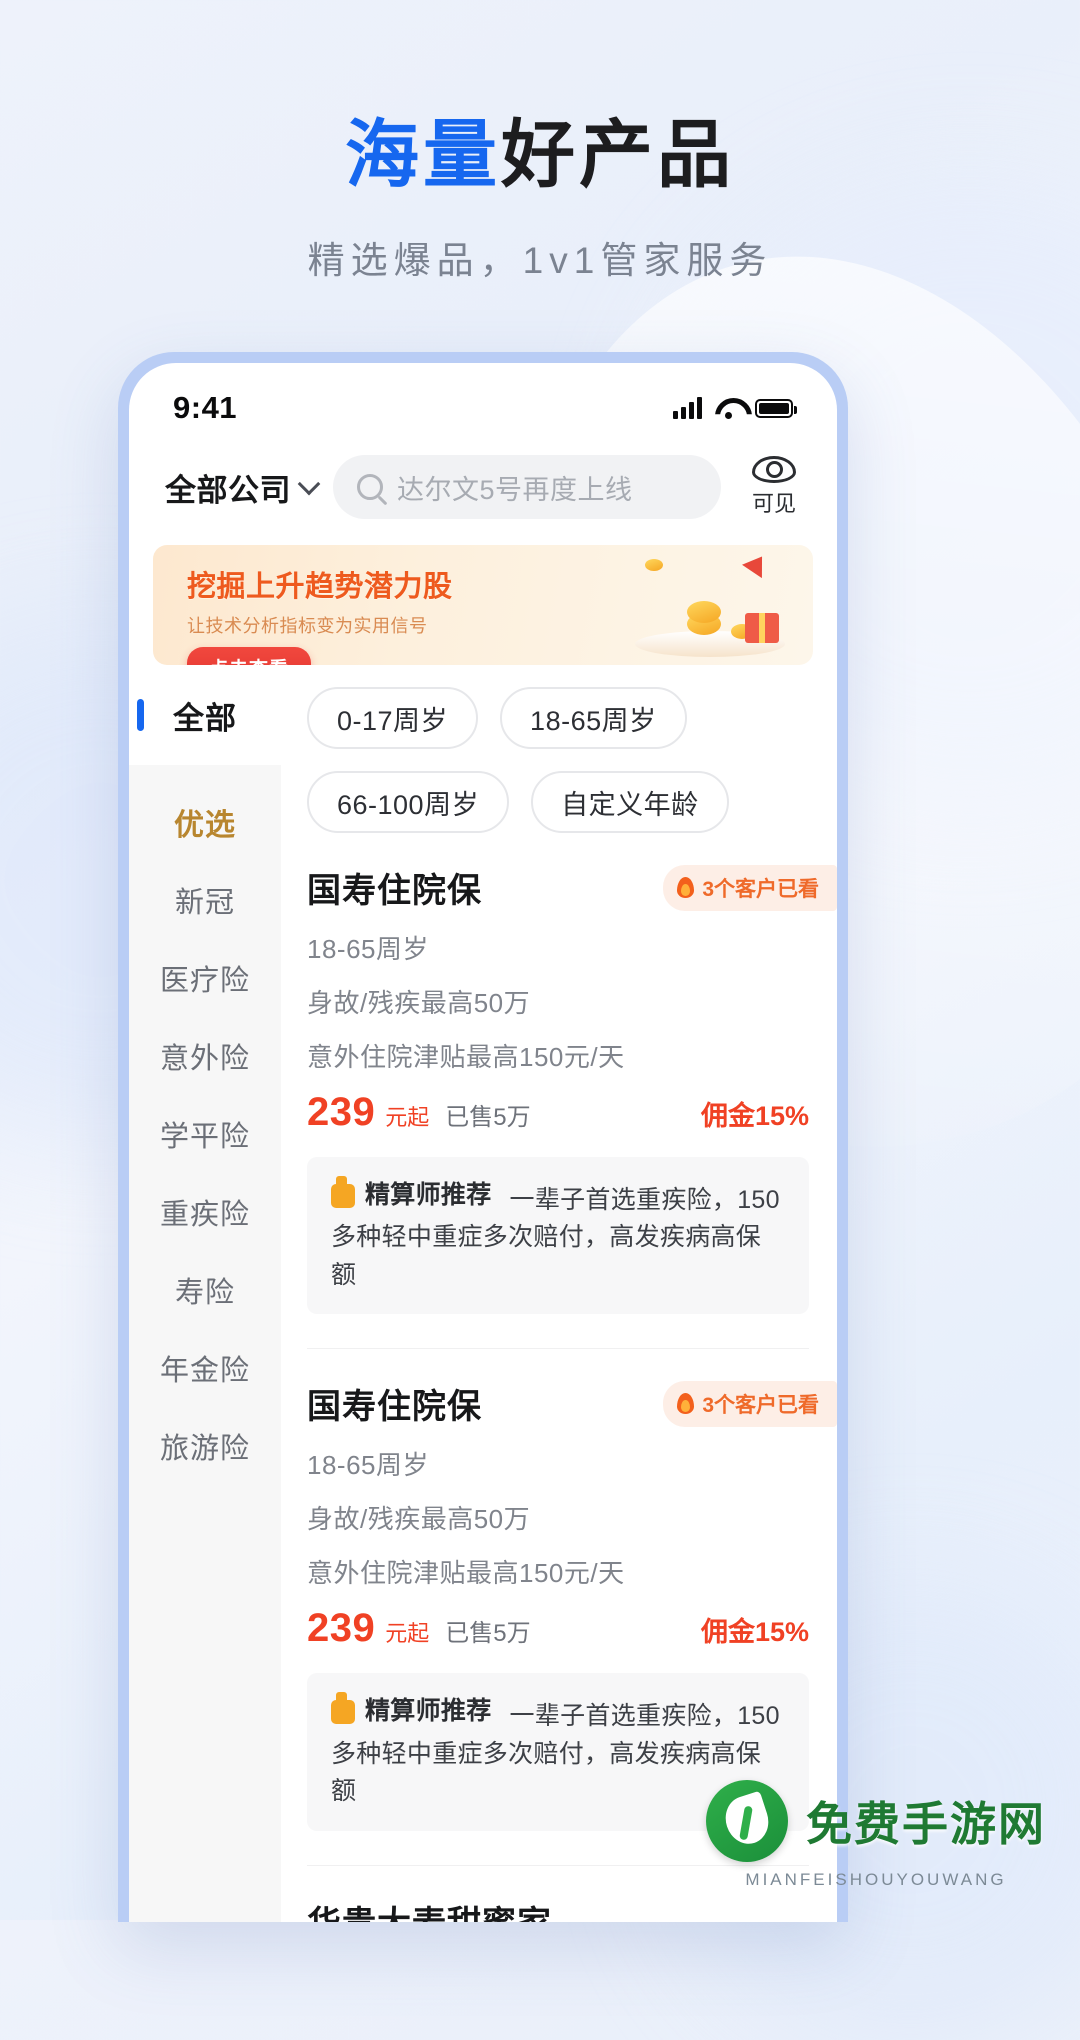 The height and width of the screenshot is (2040, 1080). Describe the element at coordinates (515, 489) in the screenshot. I see `search-placeholder: 达尔文5号再度上线` at that location.